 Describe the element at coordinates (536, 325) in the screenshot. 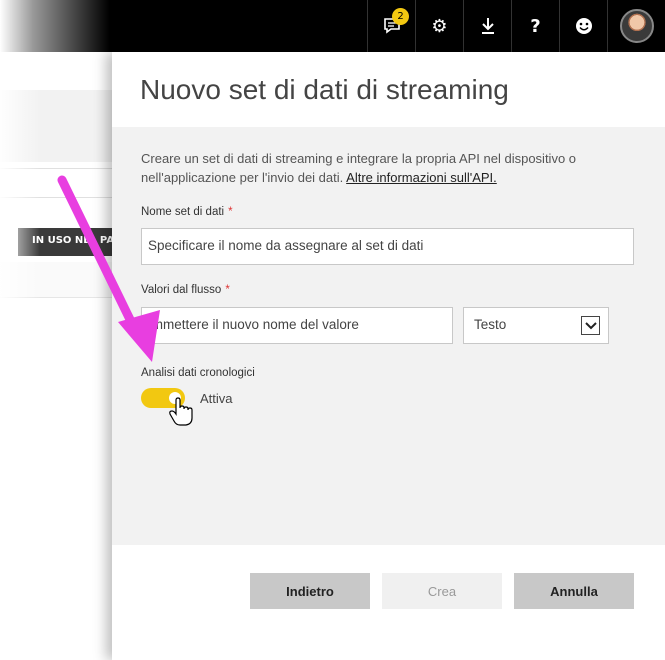

I see `value-type-select: Testo` at that location.